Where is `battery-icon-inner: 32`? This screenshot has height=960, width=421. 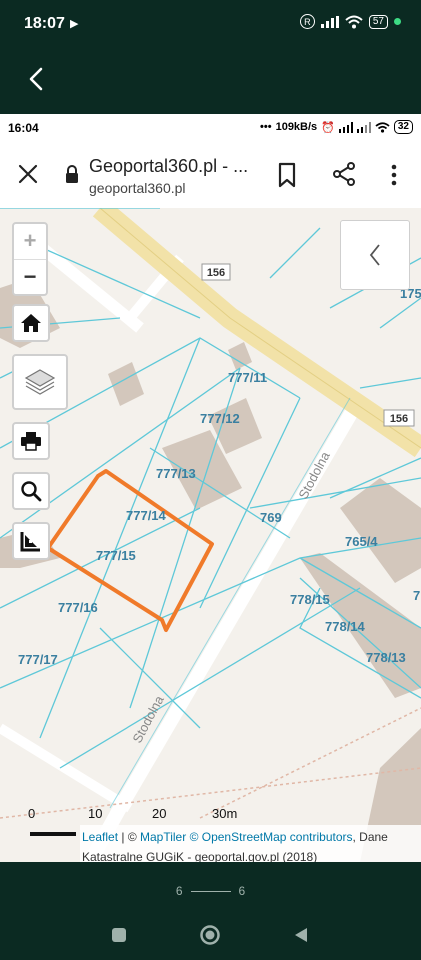 battery-icon-inner: 32 is located at coordinates (403, 127).